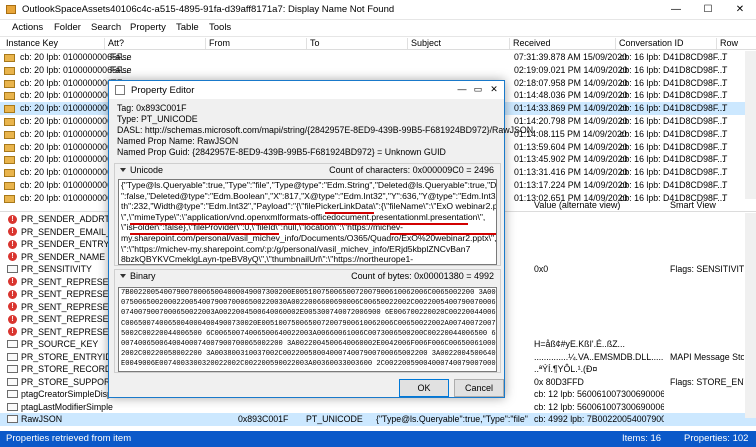  I want to click on status-items-count: Items: 16, so click(642, 438).